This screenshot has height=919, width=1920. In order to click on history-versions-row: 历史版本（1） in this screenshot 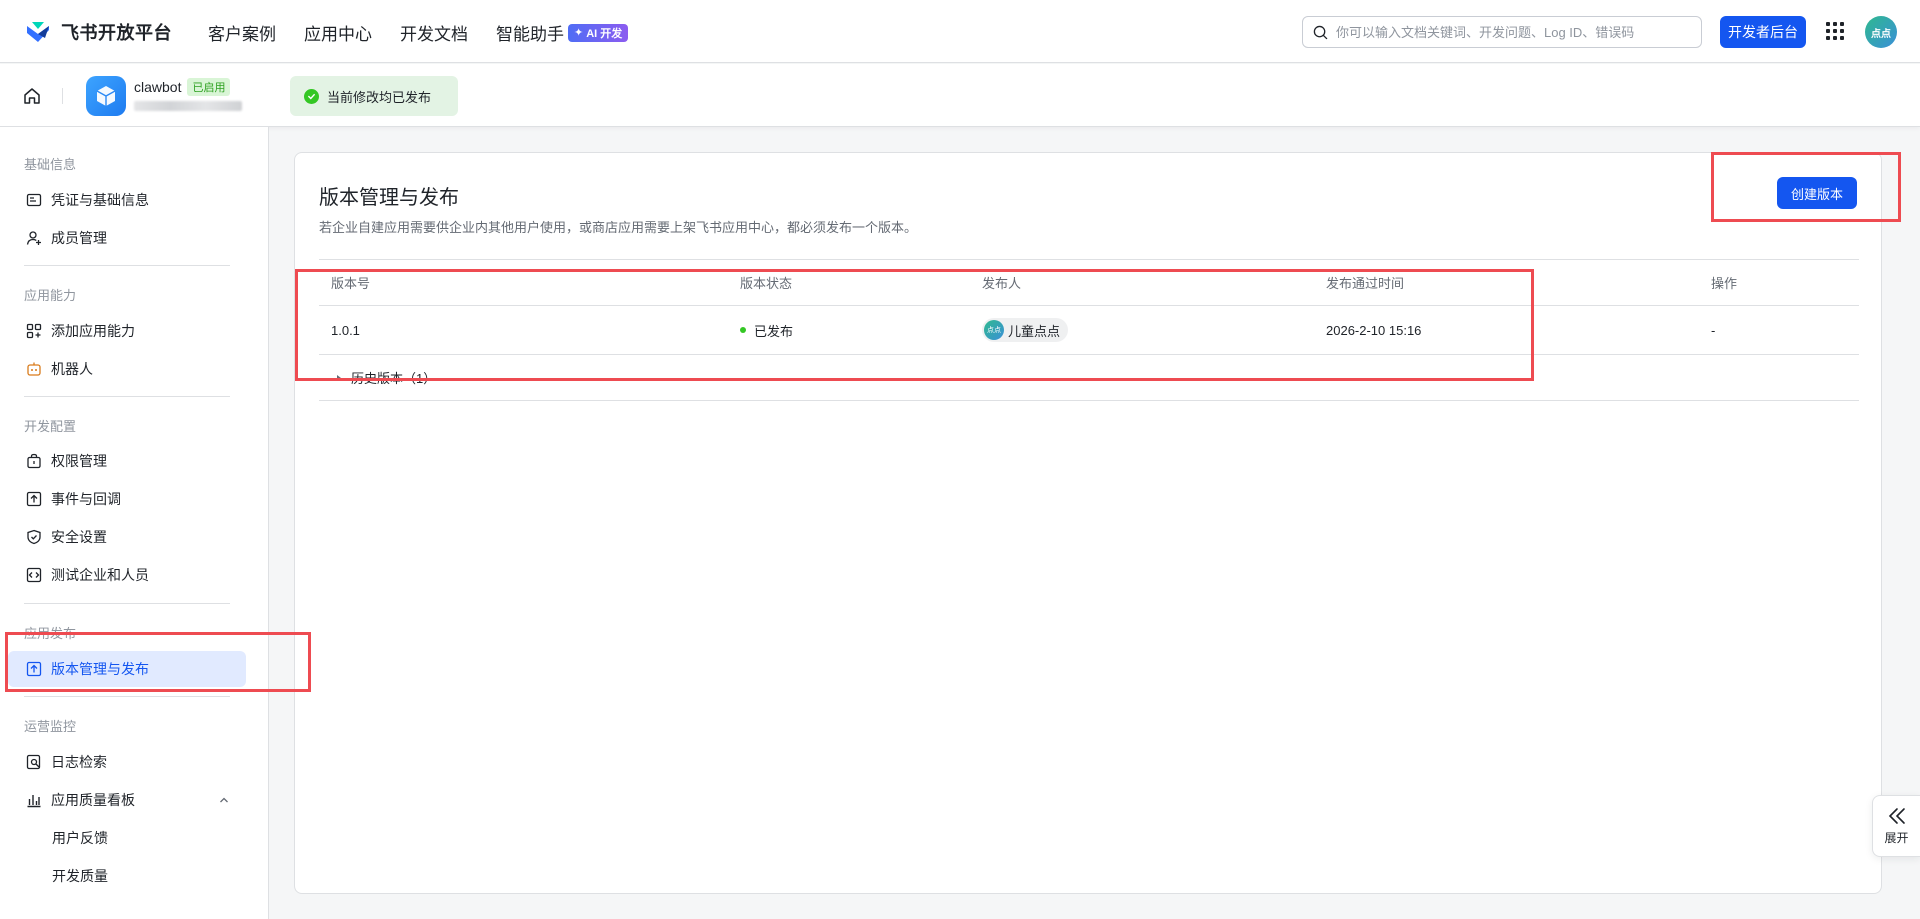, I will do `click(1089, 378)`.